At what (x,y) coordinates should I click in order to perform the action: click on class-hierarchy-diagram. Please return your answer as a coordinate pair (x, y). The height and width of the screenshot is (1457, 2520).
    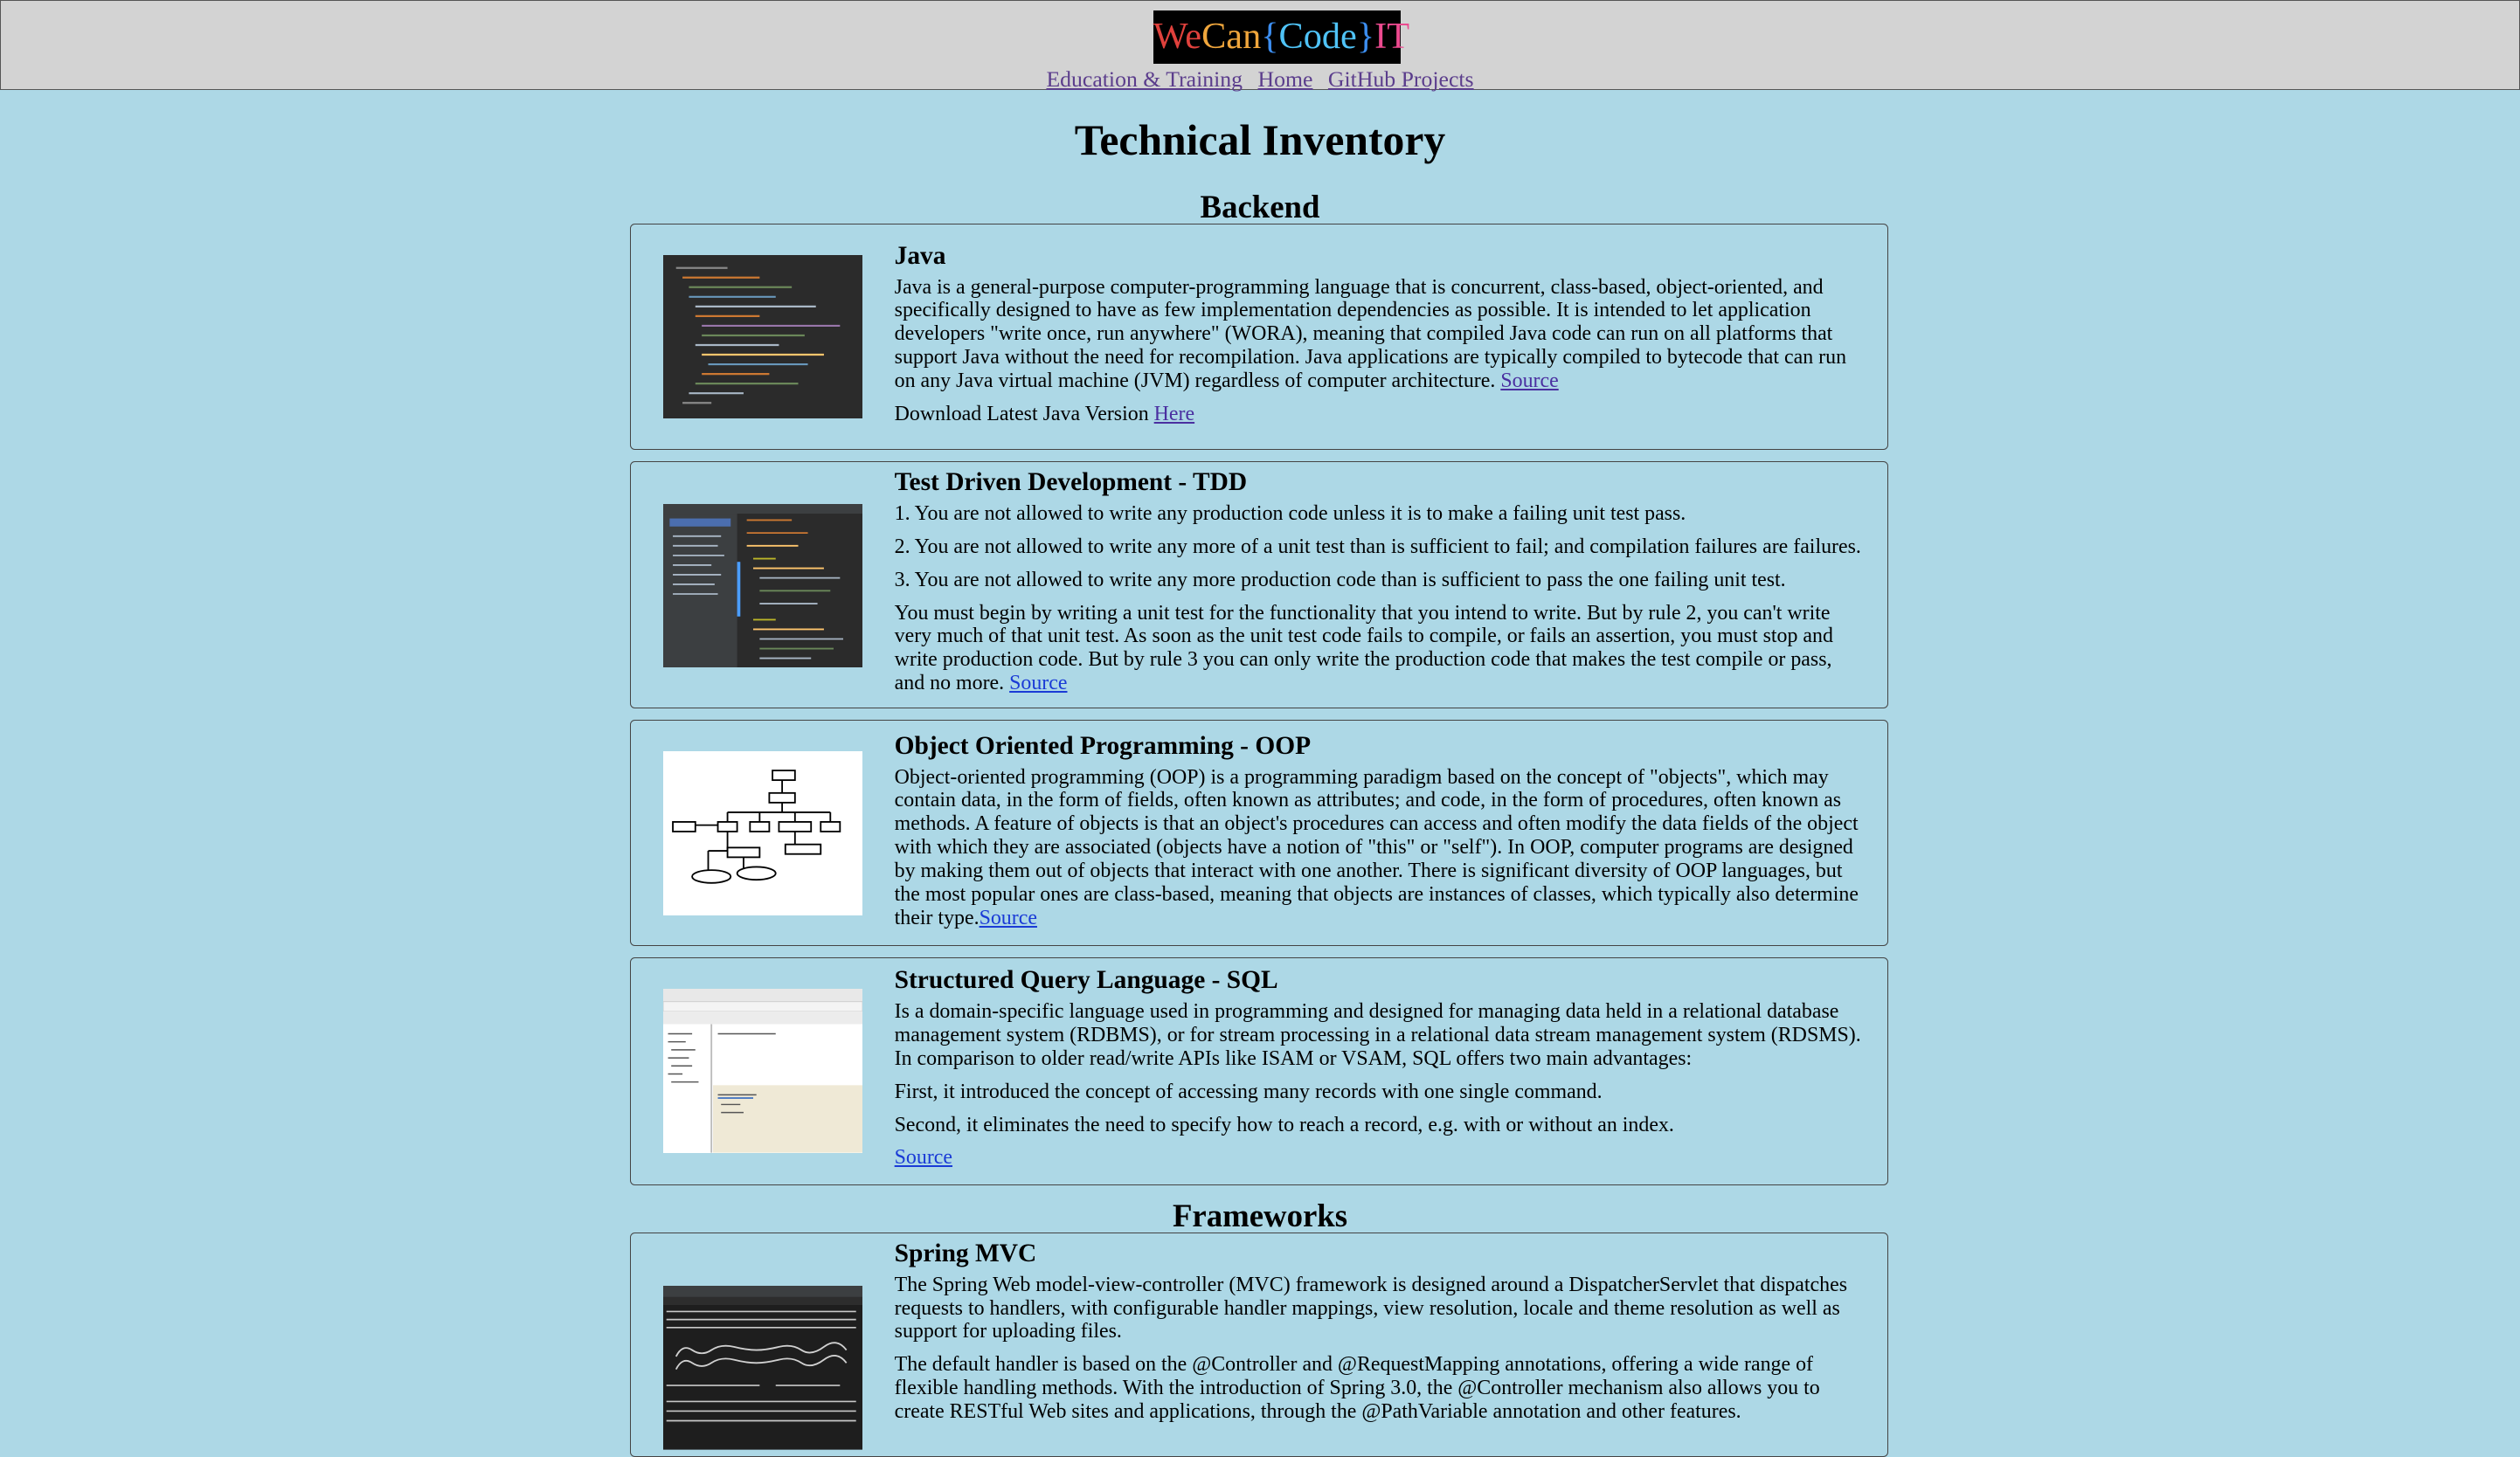
    Looking at the image, I should click on (762, 832).